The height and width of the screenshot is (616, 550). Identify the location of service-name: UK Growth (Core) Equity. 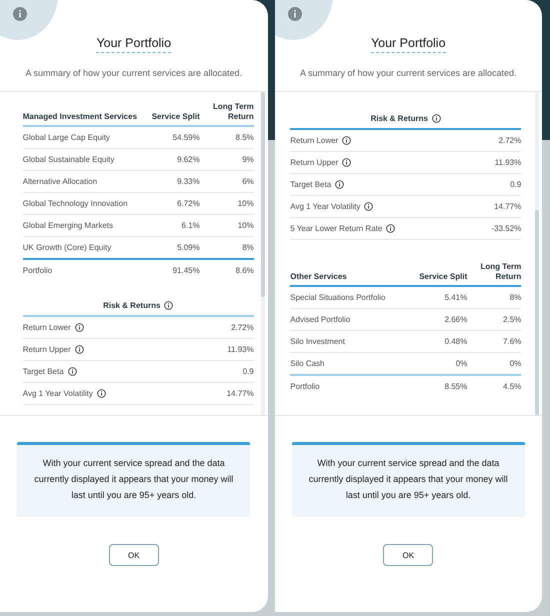
(67, 247).